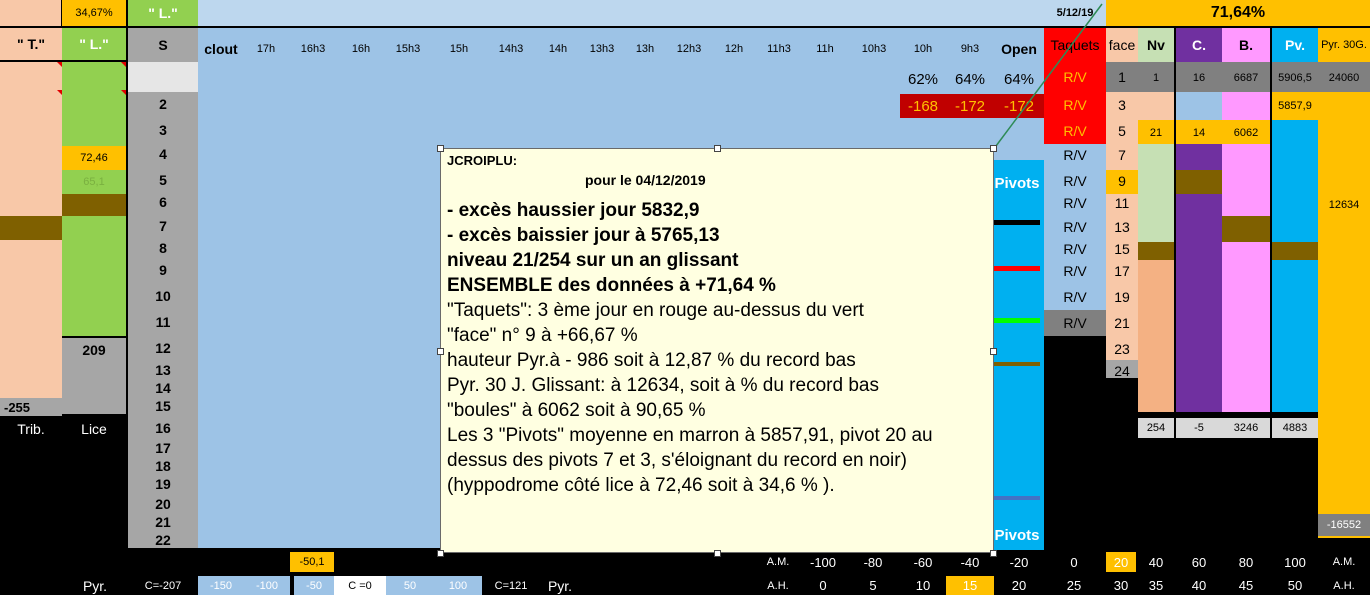 This screenshot has width=1370, height=595. Describe the element at coordinates (1017, 355) in the screenshot. I see `pivots-column` at that location.